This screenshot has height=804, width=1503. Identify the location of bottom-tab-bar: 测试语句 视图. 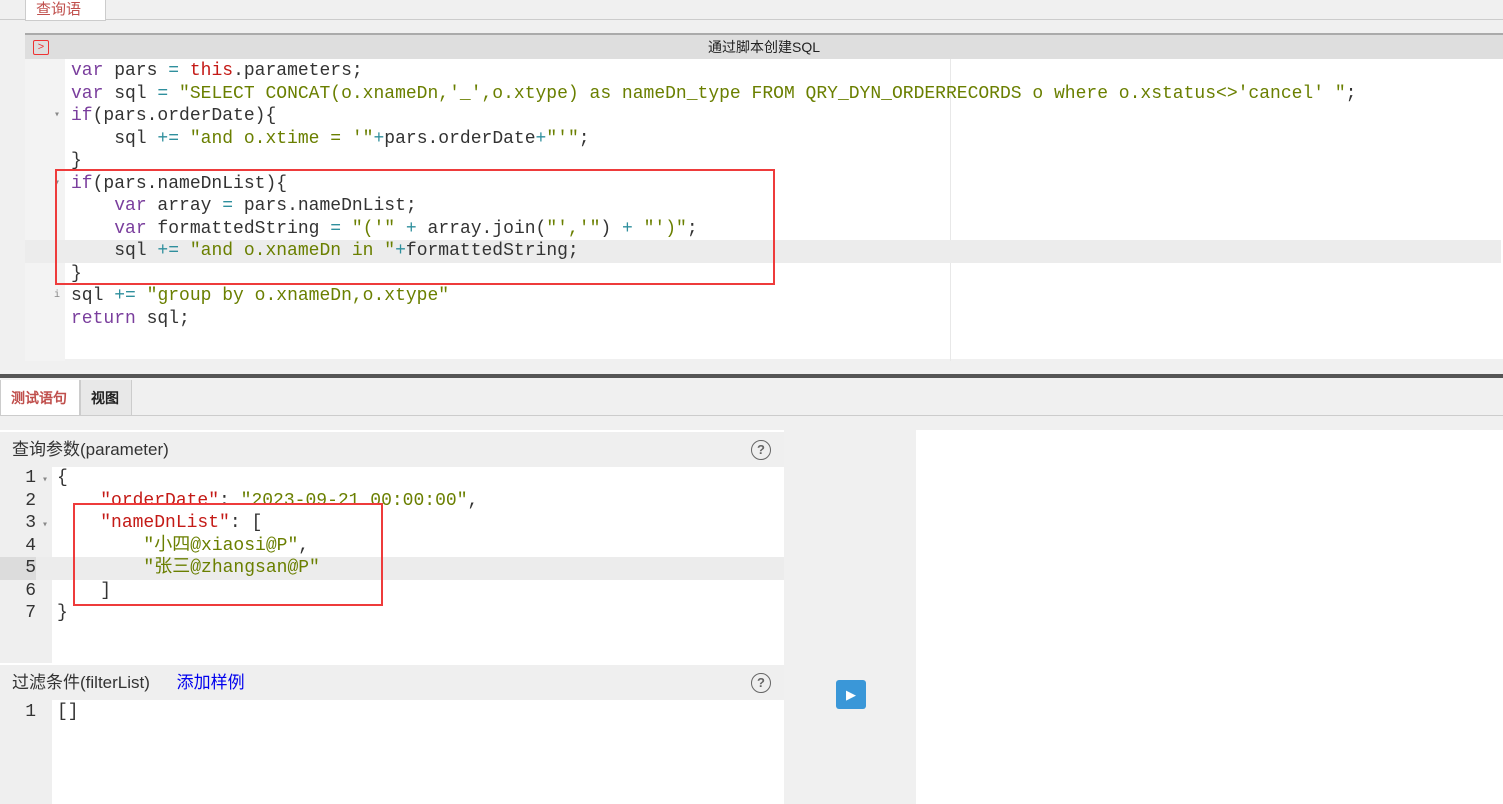
(751, 398).